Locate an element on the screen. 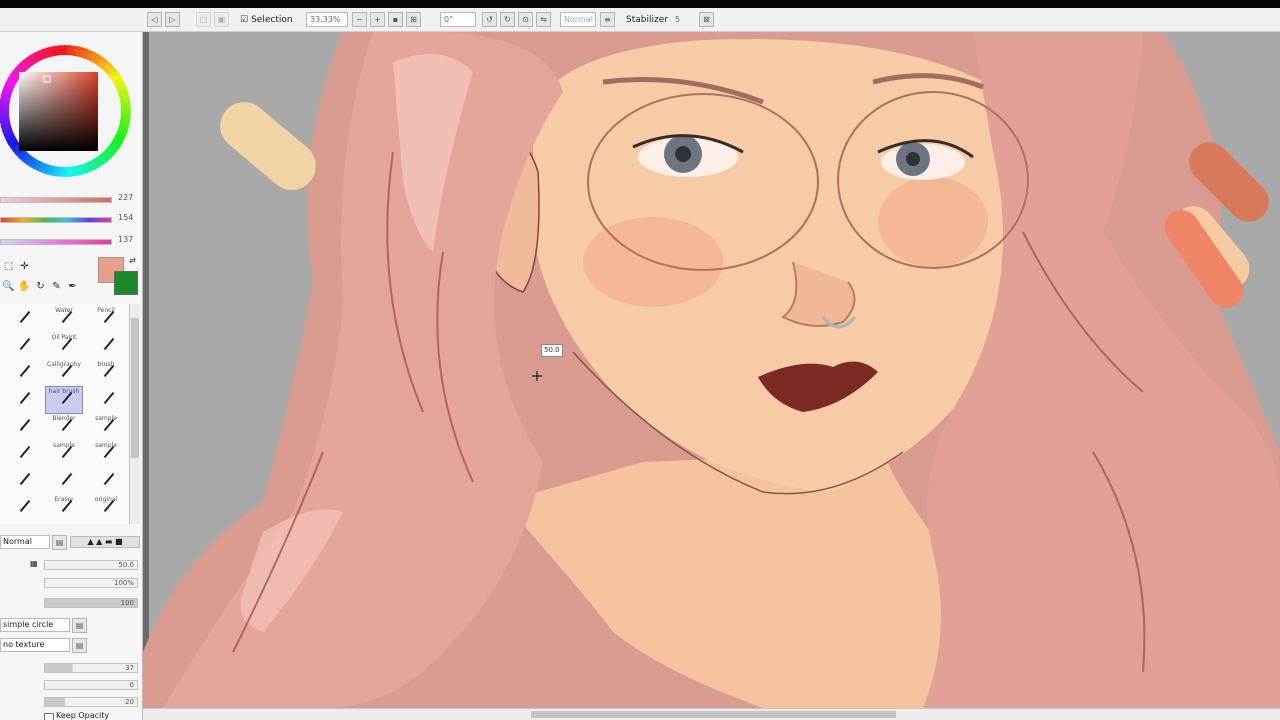  brush-slot: hair brush is located at coordinates (64, 400).